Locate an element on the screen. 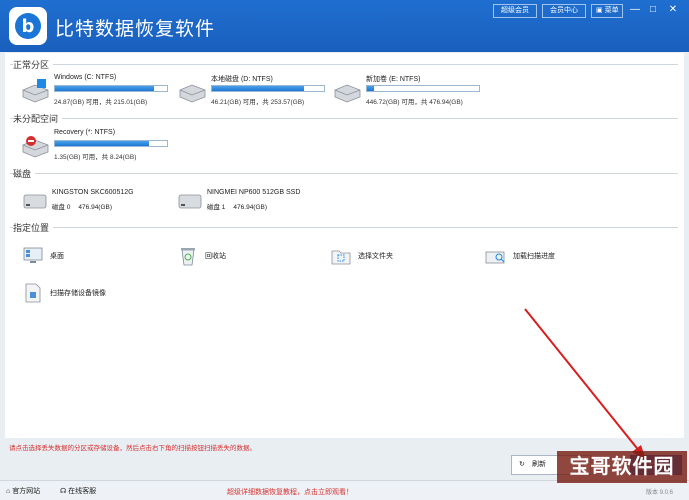 The height and width of the screenshot is (500, 689). section-unallocated: 未分配空间 is located at coordinates (344, 118).